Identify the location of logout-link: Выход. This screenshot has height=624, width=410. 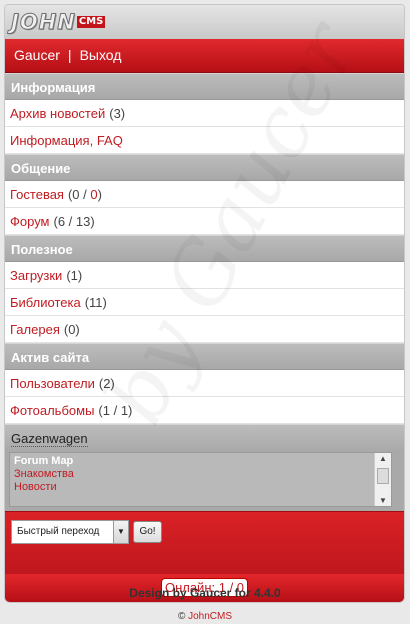
(101, 55).